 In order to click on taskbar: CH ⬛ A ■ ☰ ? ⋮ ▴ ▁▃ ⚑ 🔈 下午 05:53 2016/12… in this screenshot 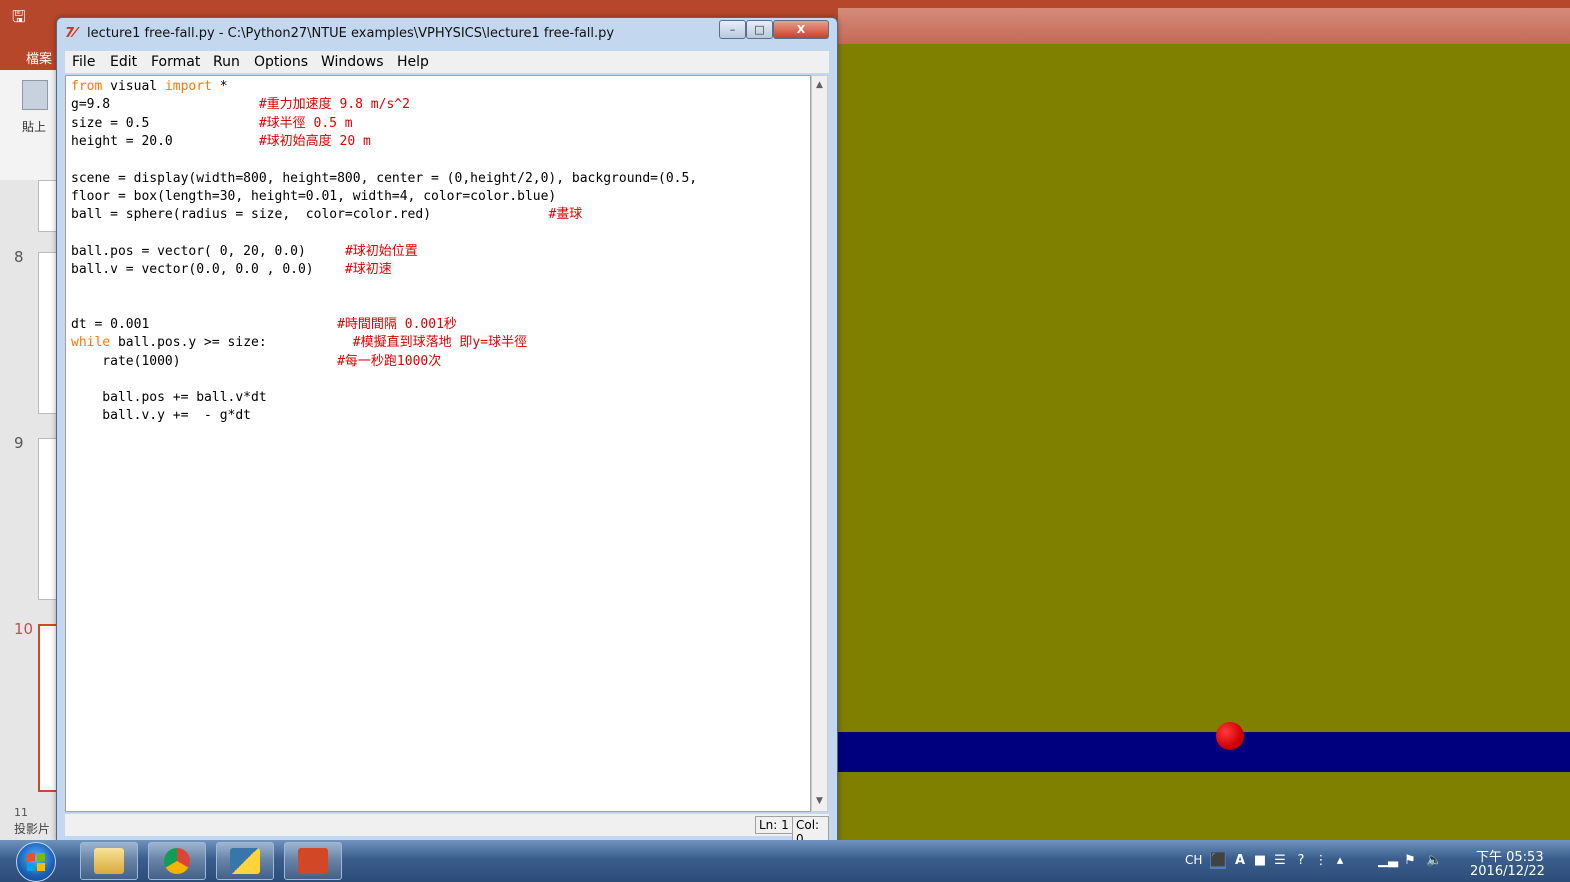, I will do `click(785, 861)`.